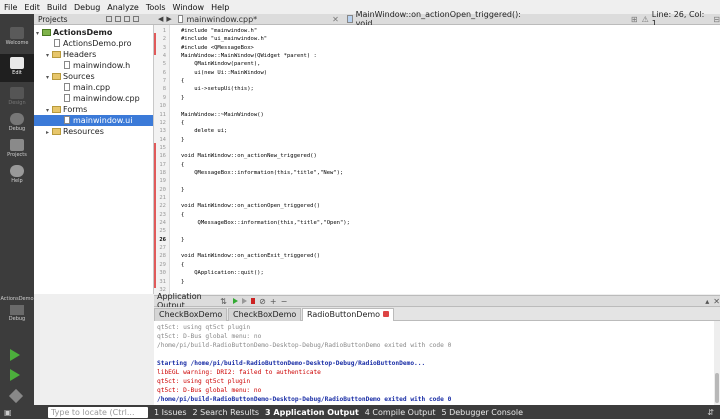 The image size is (720, 419). Describe the element at coordinates (156, 7) in the screenshot. I see `menu-tools: Tools` at that location.